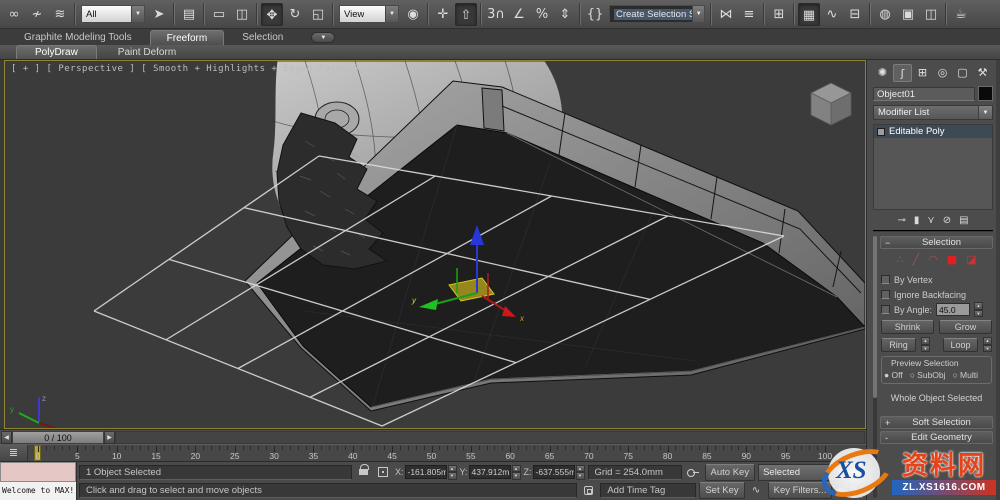 The width and height of the screenshot is (1000, 500). I want to click on display-tab-icon: ▢, so click(962, 73).